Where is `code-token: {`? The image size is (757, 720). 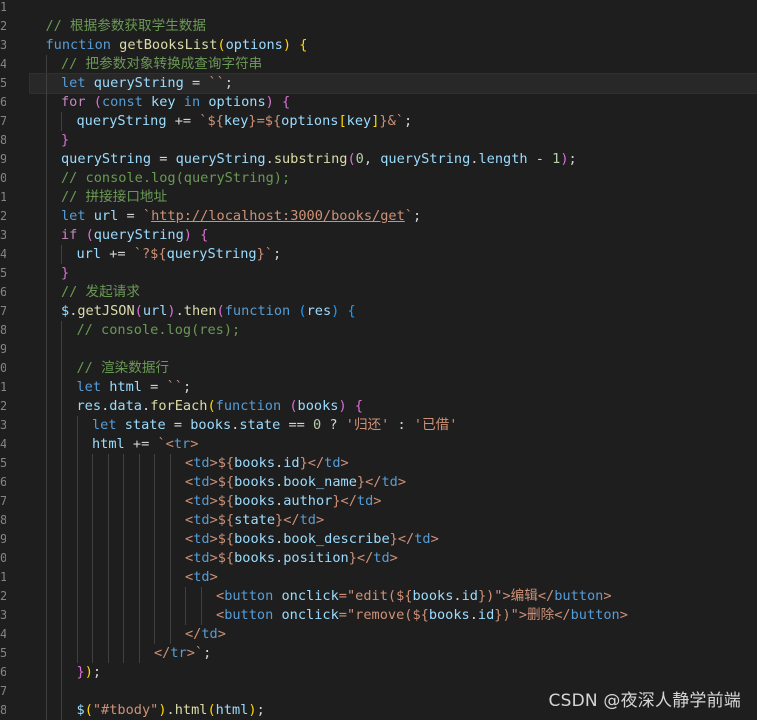
code-token: { is located at coordinates (204, 235).